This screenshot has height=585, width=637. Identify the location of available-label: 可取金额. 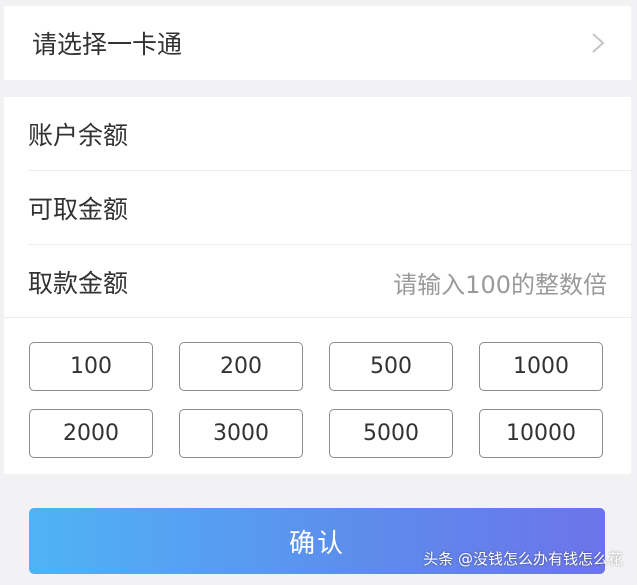
(78, 209).